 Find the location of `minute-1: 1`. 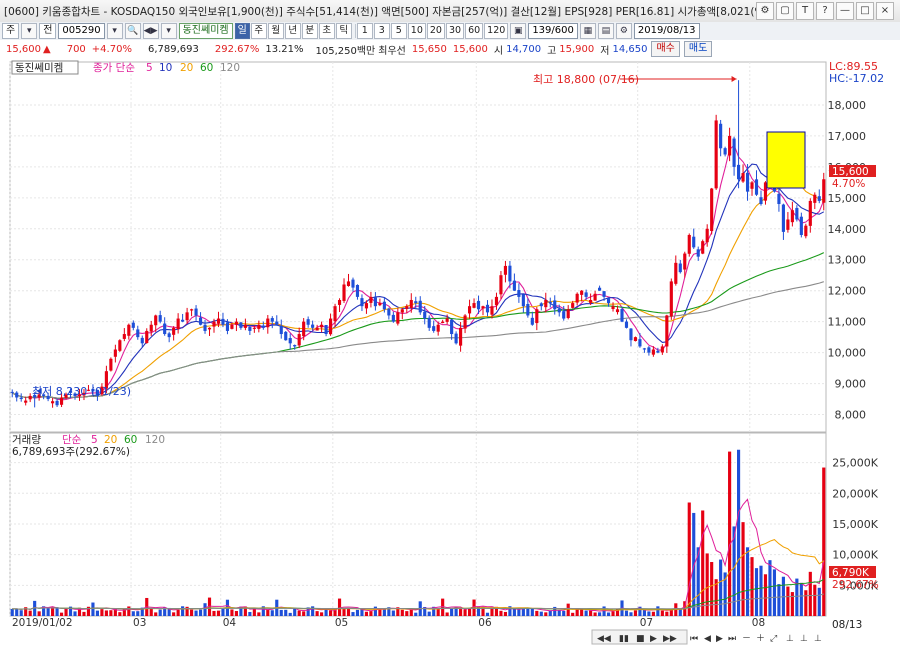

minute-1: 1 is located at coordinates (364, 31).